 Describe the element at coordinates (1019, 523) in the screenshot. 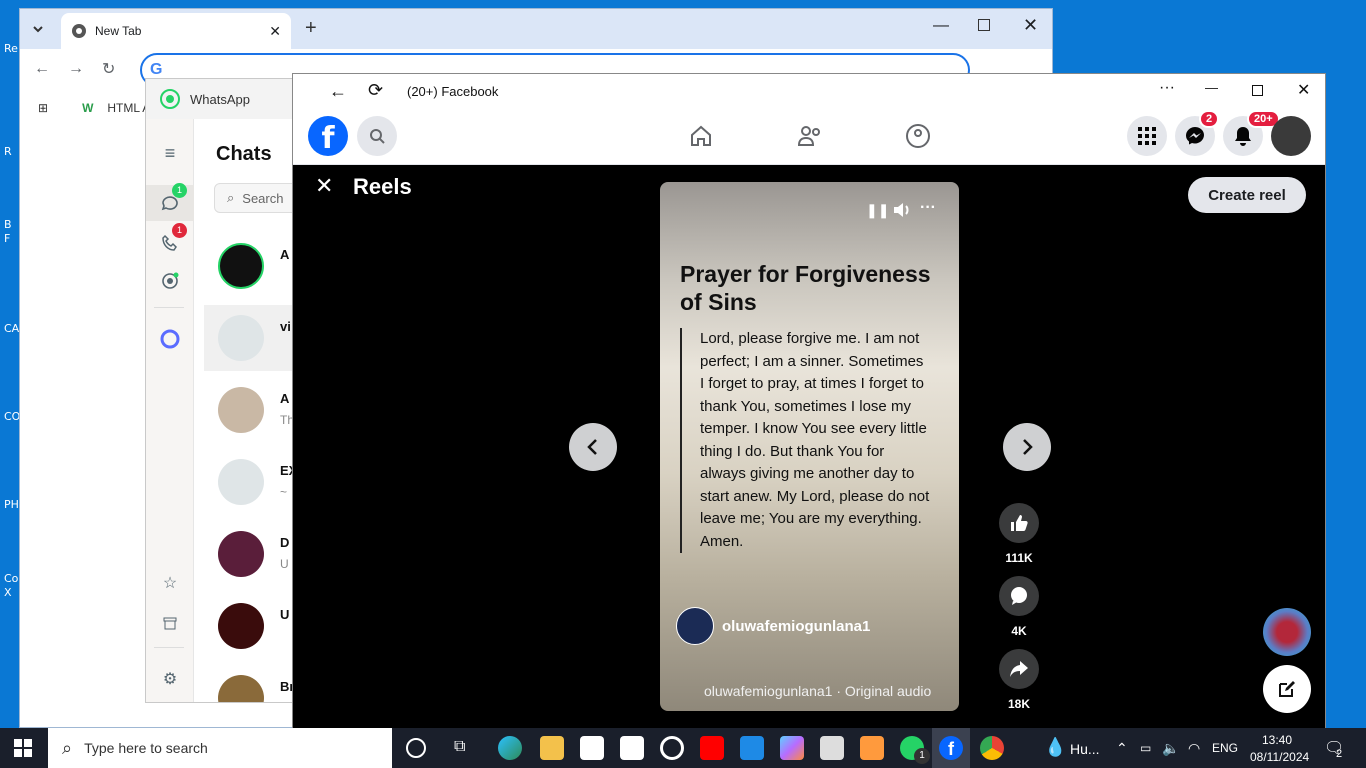

I see `like-icon` at that location.